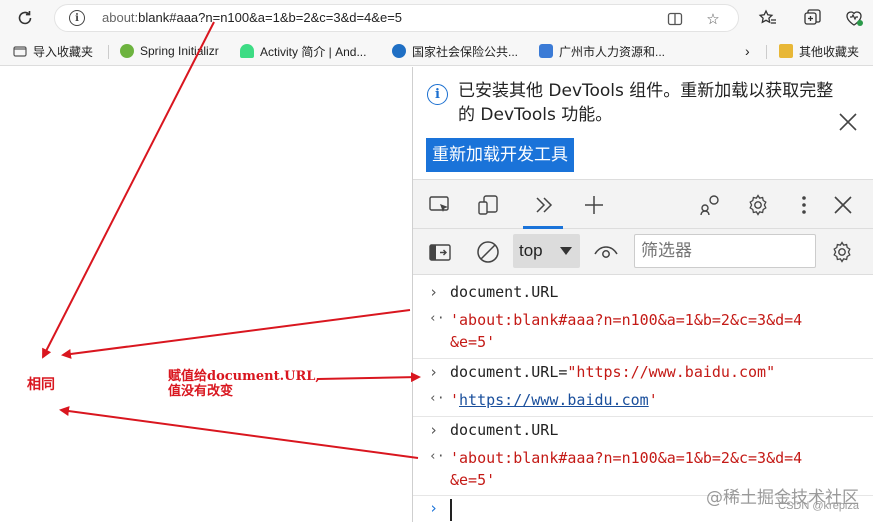  I want to click on folder-icon, so click(786, 51).